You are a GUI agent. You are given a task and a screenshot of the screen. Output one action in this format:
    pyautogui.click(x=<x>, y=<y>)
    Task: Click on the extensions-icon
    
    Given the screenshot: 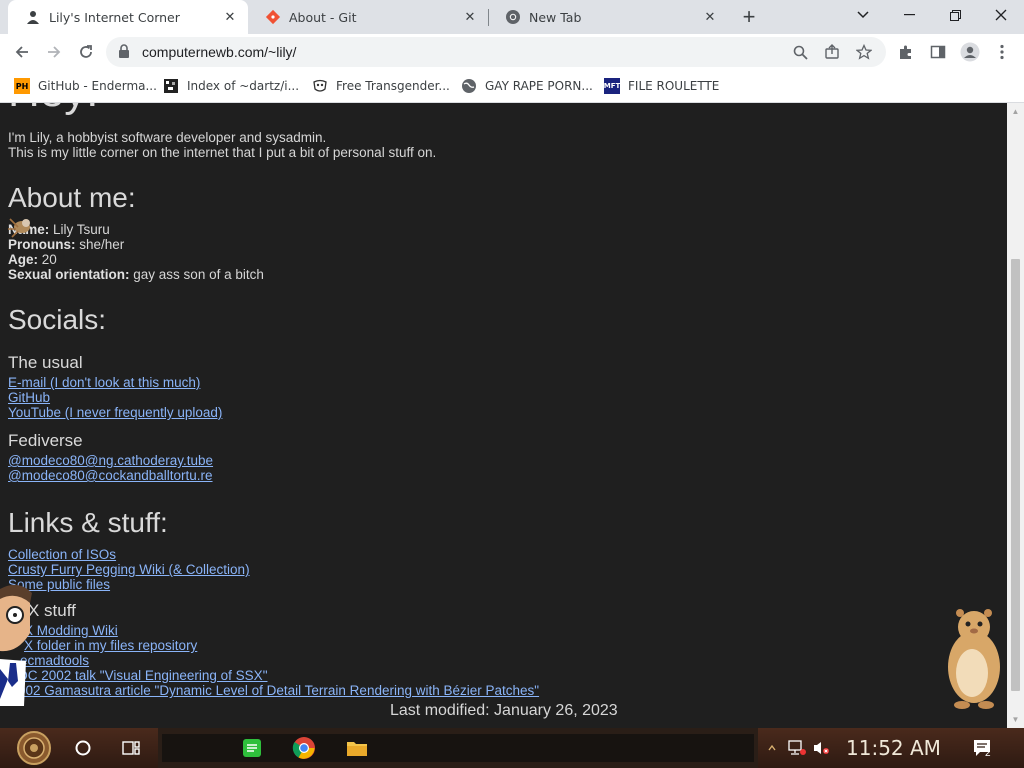 What is the action you would take?
    pyautogui.click(x=906, y=52)
    